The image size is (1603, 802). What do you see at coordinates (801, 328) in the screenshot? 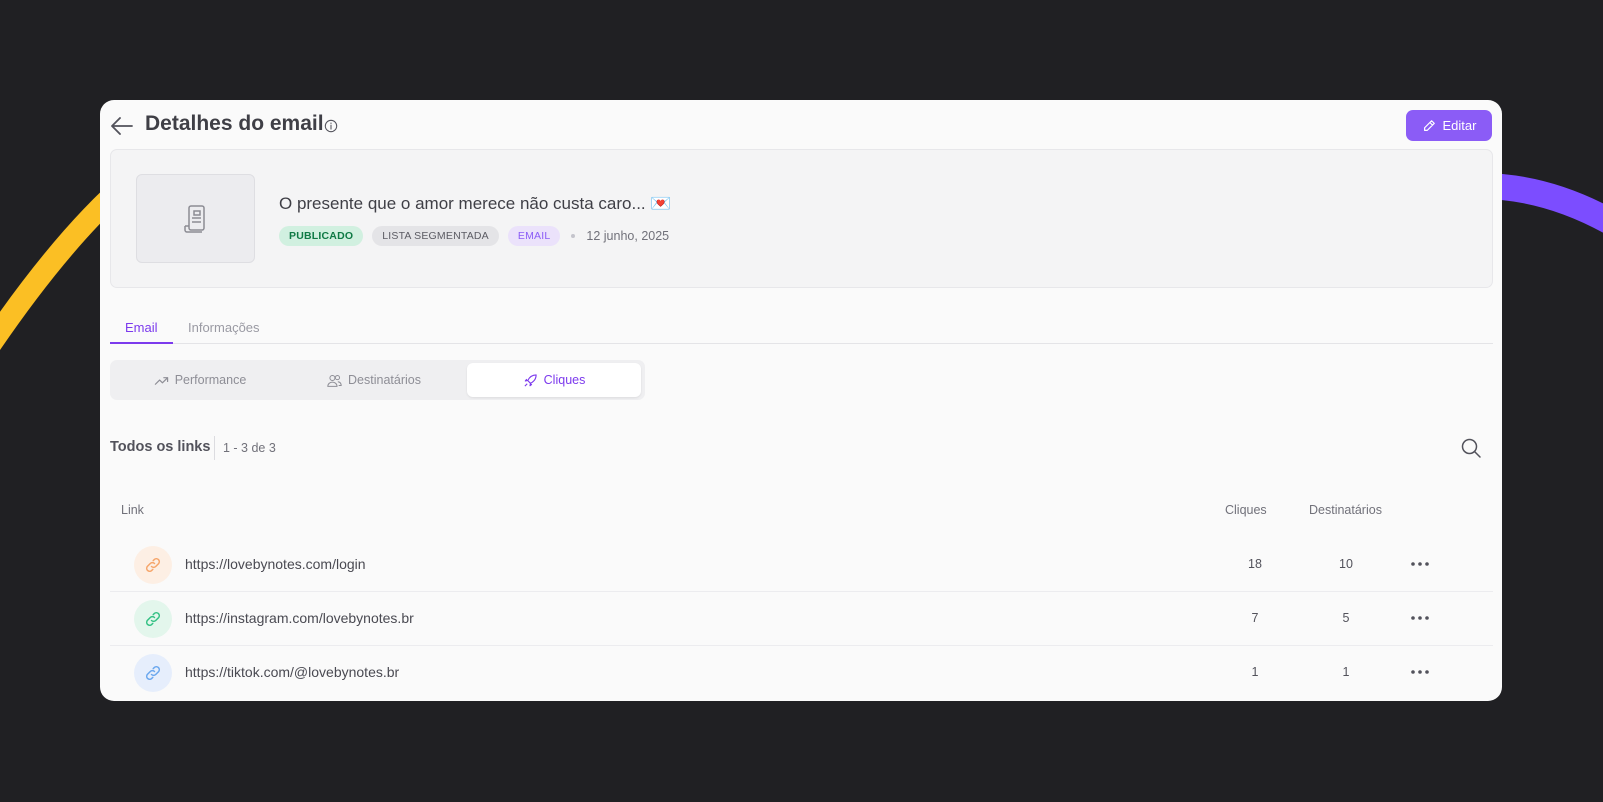
I see `main-tabs: Email Informações` at bounding box center [801, 328].